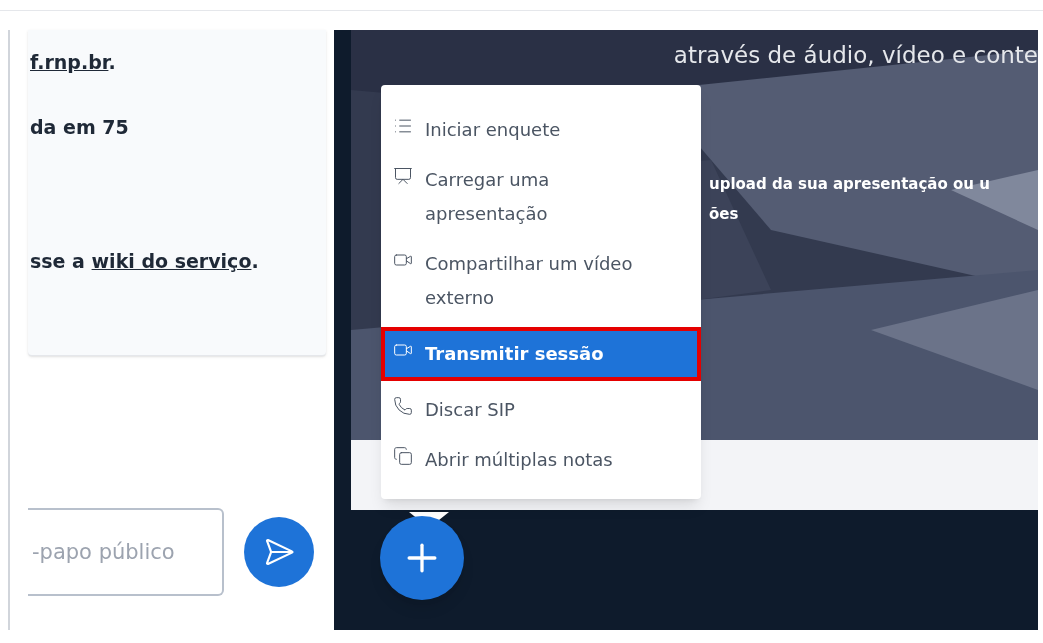  I want to click on menu-item: Abrir múltiplas notas, so click(541, 460).